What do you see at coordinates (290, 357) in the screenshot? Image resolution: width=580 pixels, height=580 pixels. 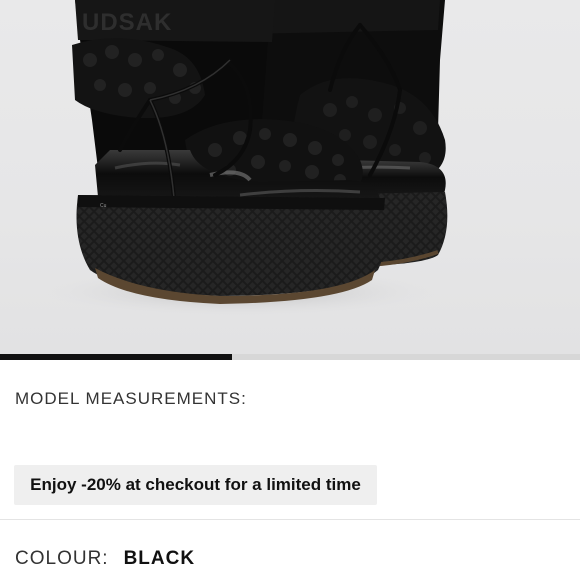 I see `gallery-progress-bar` at bounding box center [290, 357].